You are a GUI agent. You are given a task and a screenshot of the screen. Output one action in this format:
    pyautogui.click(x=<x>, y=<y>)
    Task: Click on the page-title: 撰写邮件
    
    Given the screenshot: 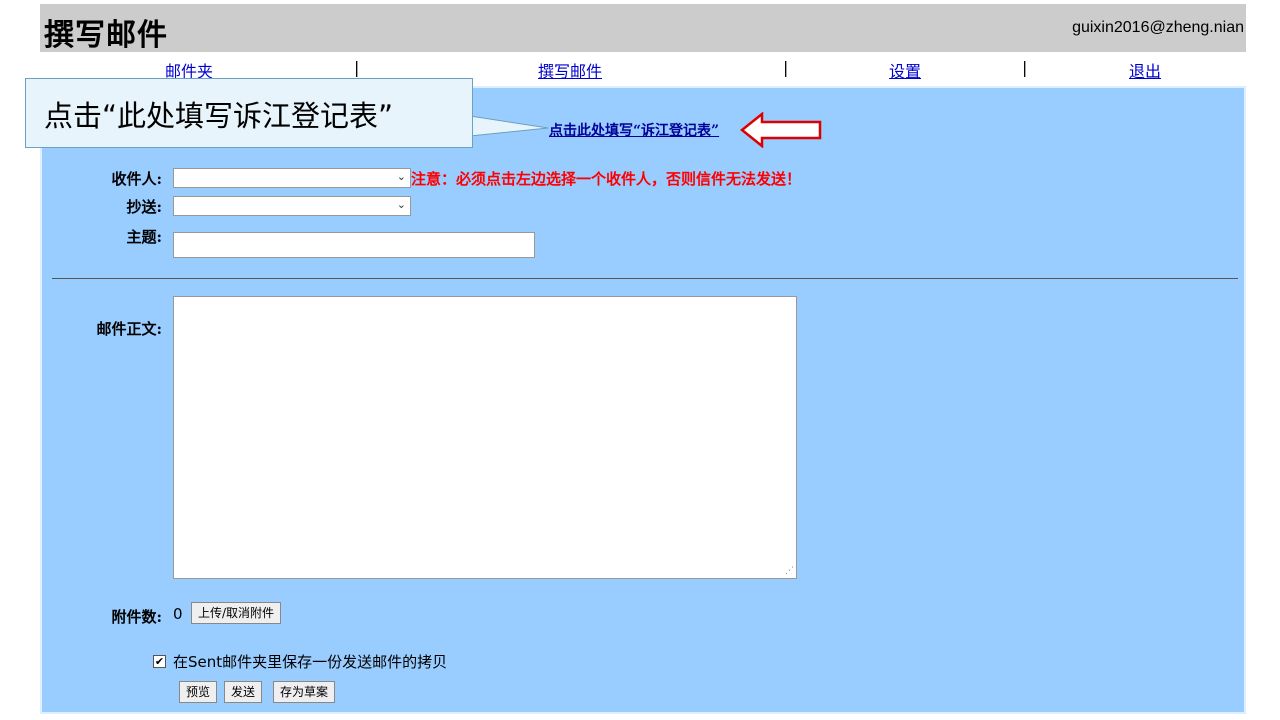 What is the action you would take?
    pyautogui.click(x=106, y=35)
    